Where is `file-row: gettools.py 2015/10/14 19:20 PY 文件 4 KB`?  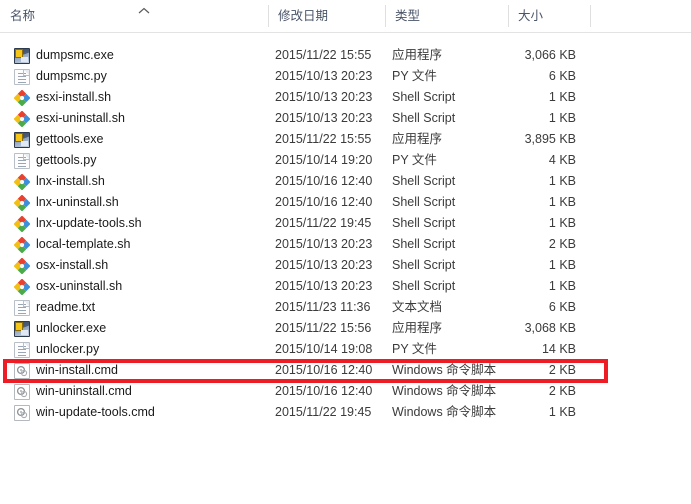
file-row: gettools.py 2015/10/14 19:20 PY 文件 4 KB is located at coordinates (345, 160).